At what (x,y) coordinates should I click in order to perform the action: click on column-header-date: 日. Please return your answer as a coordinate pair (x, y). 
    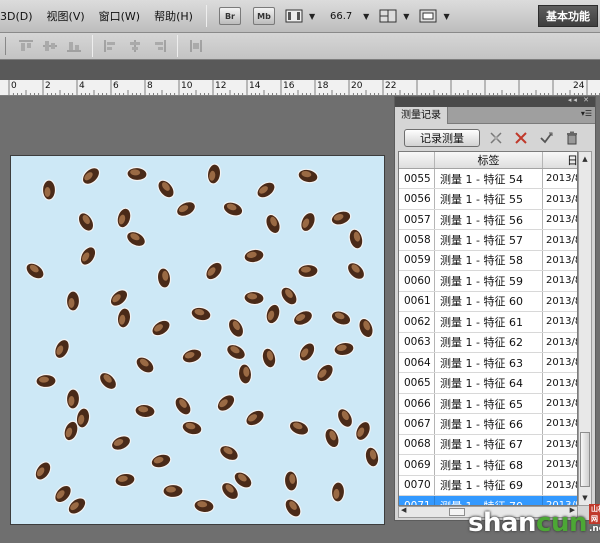
    Looking at the image, I should click on (560, 160).